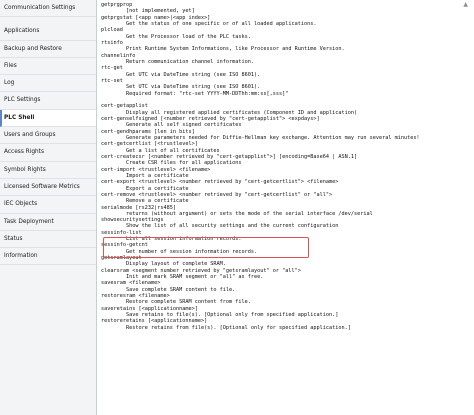  Describe the element at coordinates (48, 84) in the screenshot. I see `sidebar-item-log: Log` at that location.